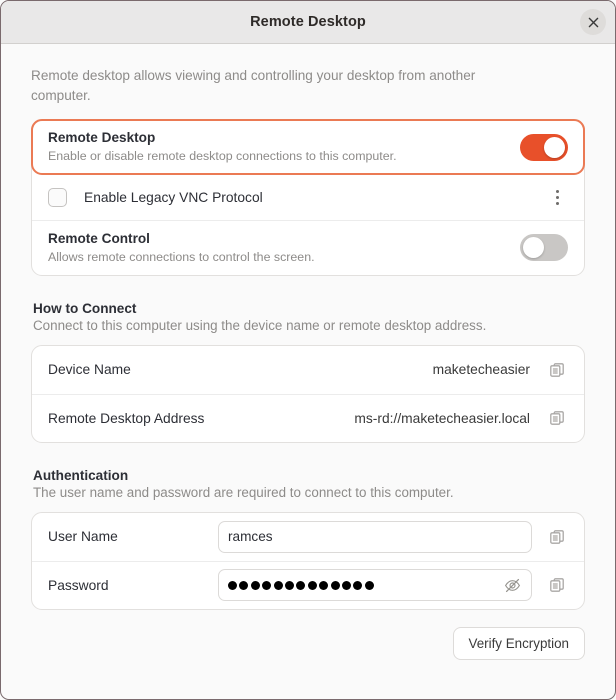 This screenshot has width=616, height=700. I want to click on password-input, so click(375, 585).